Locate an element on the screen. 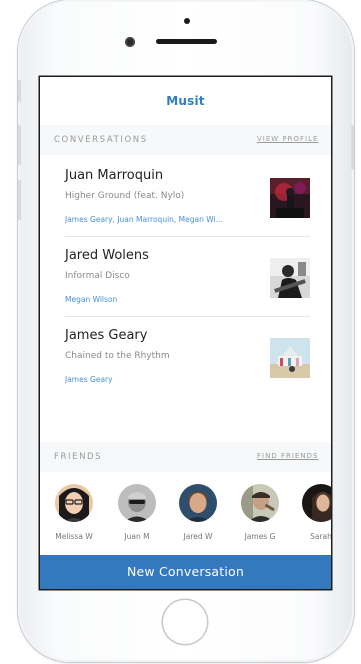 The width and height of the screenshot is (361, 664). find-friends-link: FIND FRIENDS is located at coordinates (287, 456).